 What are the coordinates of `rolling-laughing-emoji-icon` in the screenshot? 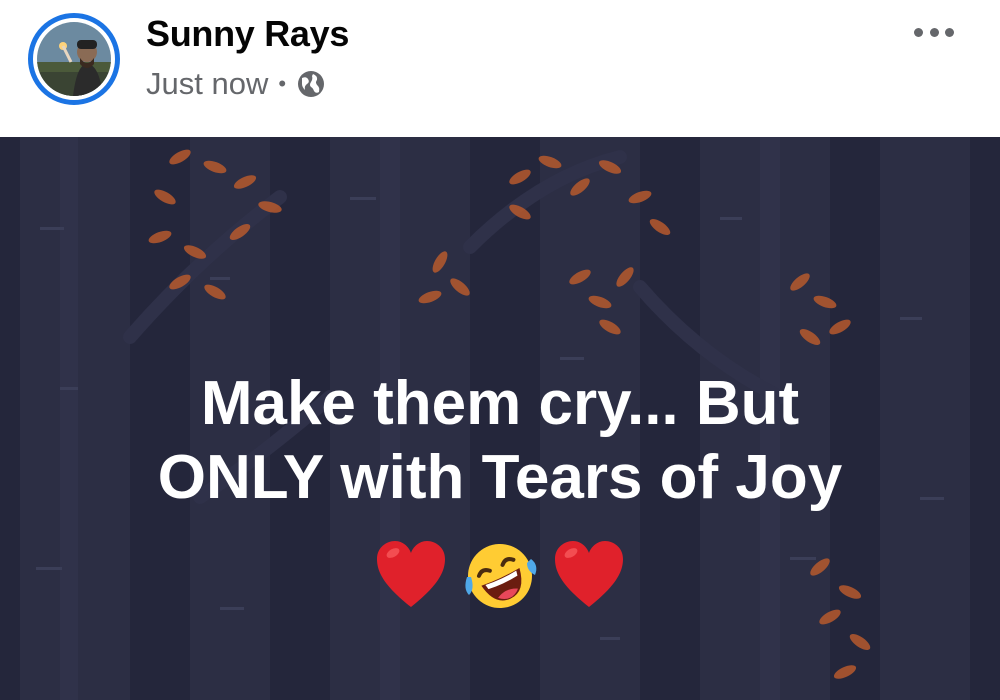 It's located at (501, 576).